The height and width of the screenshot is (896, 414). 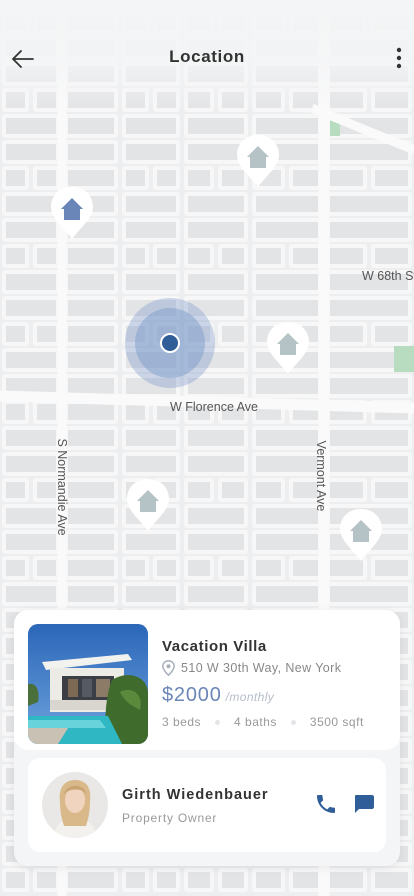 I want to click on more-vertical-icon, so click(x=399, y=58).